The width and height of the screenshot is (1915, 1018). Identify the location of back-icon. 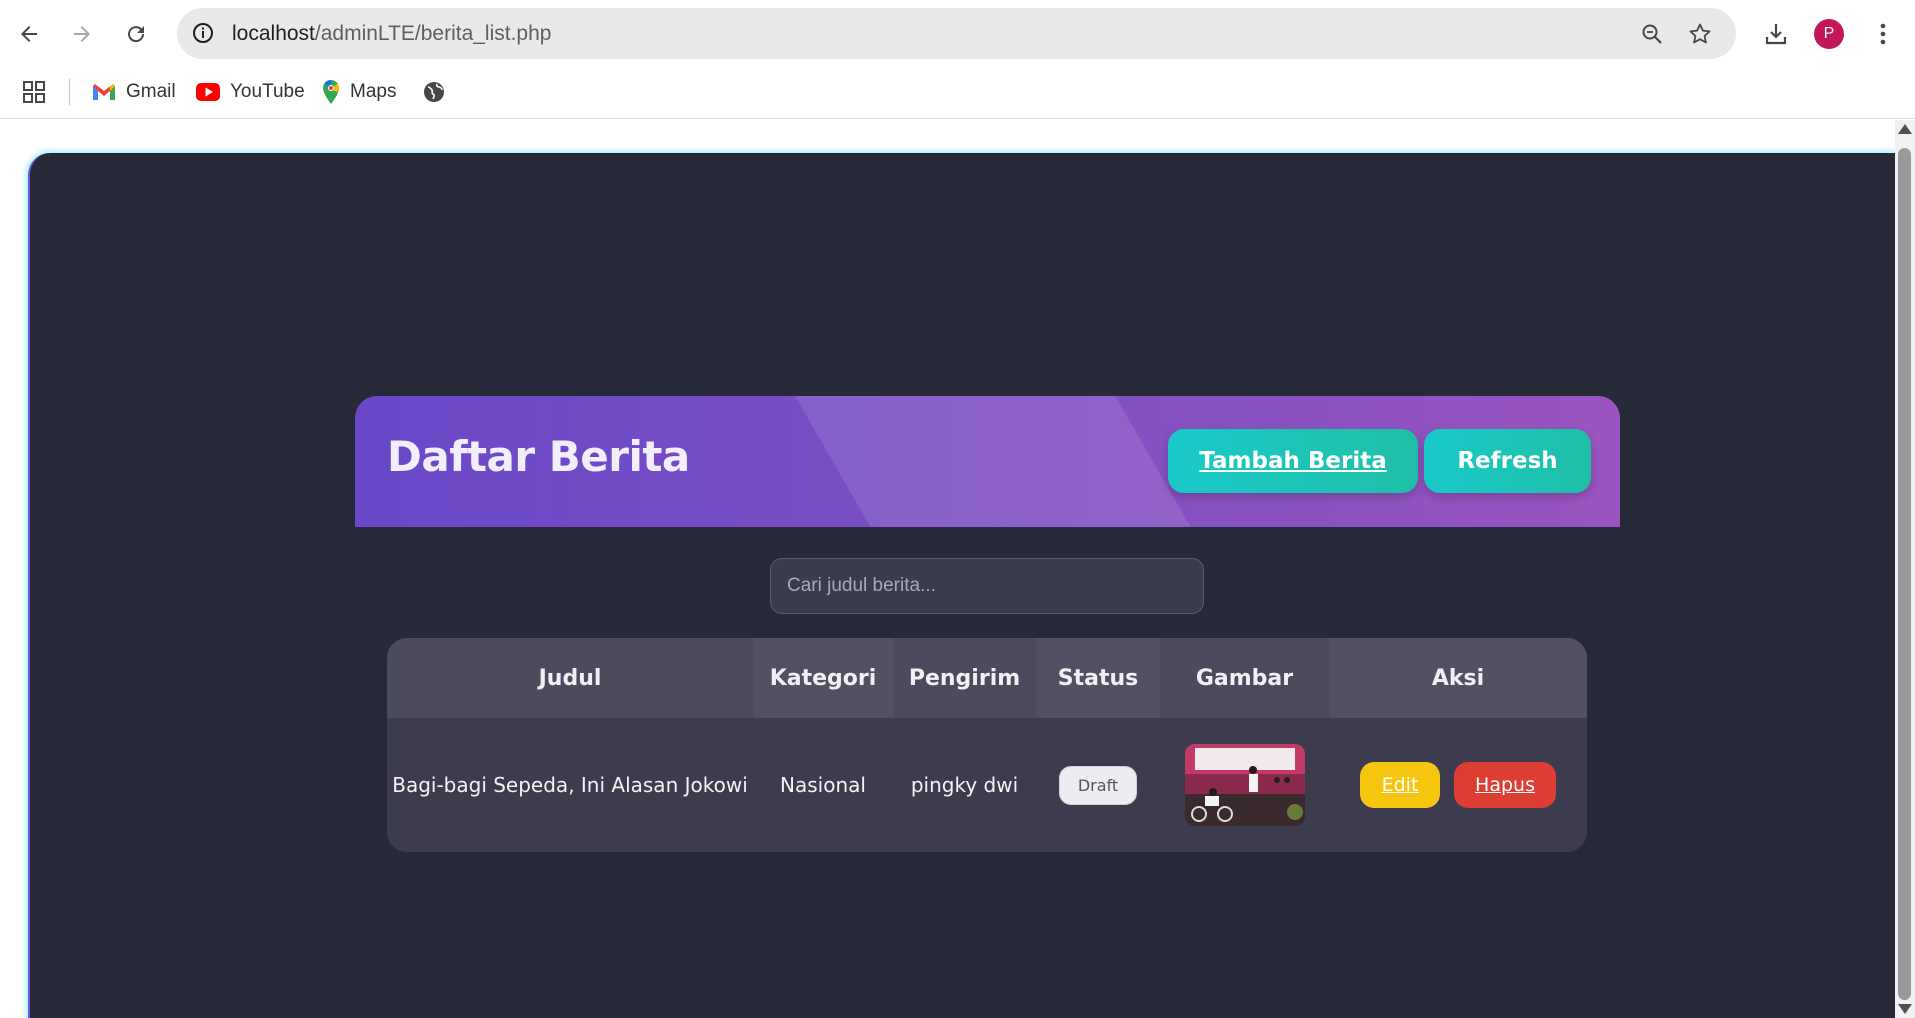
(29, 34).